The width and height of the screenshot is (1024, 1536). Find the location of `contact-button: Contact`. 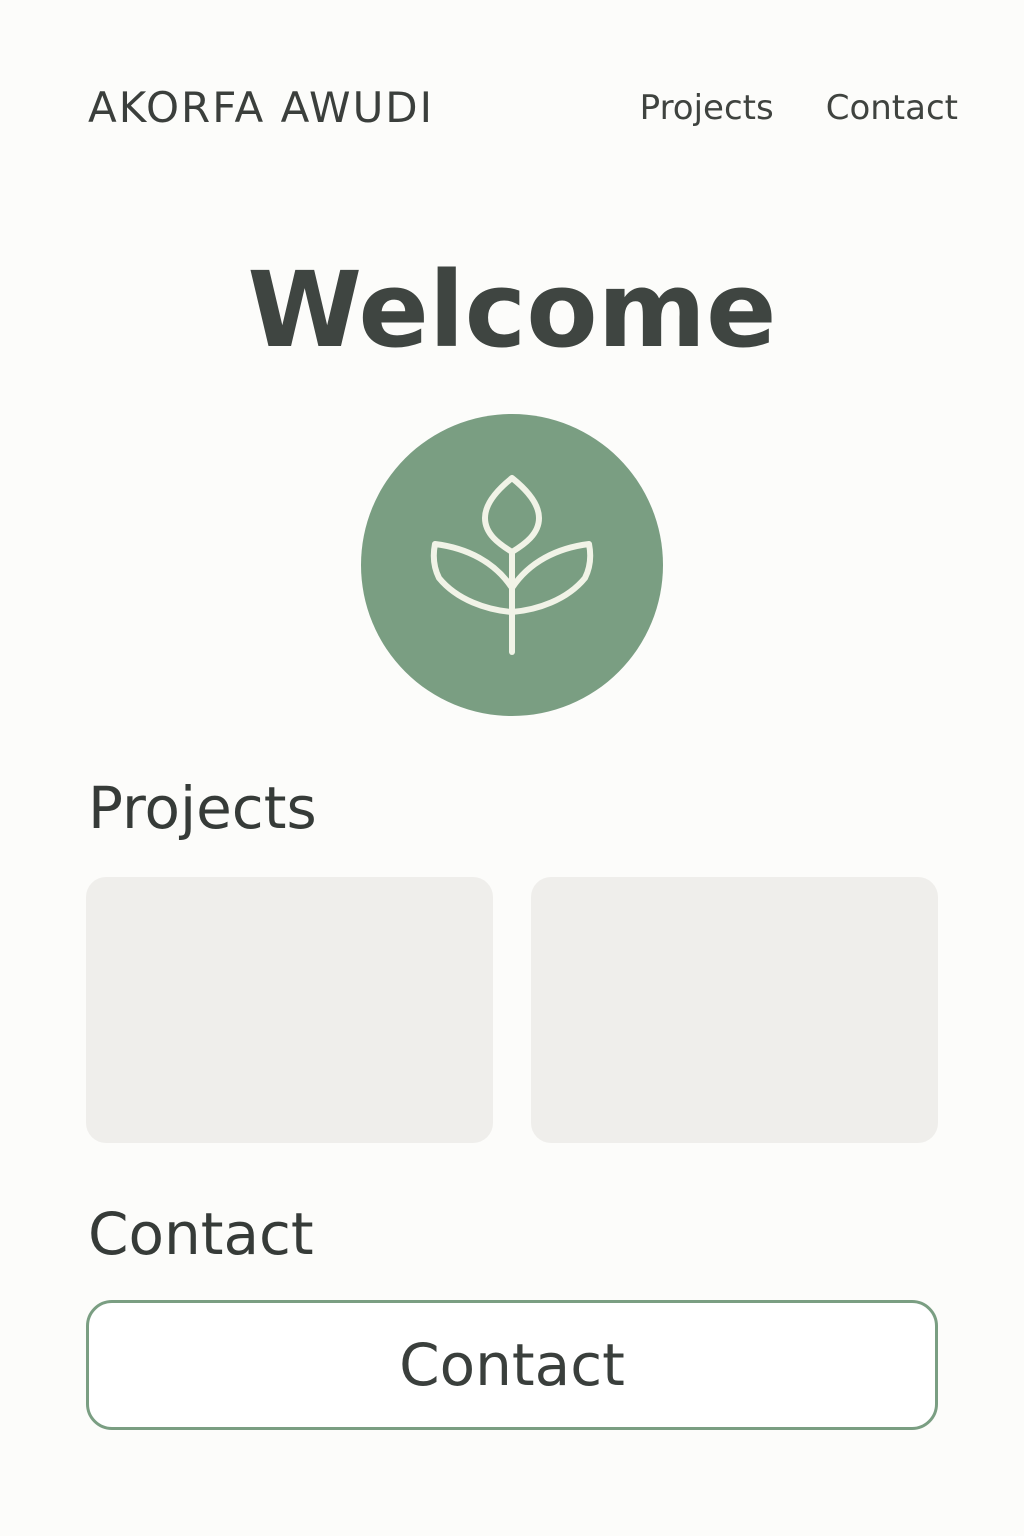

contact-button: Contact is located at coordinates (512, 1365).